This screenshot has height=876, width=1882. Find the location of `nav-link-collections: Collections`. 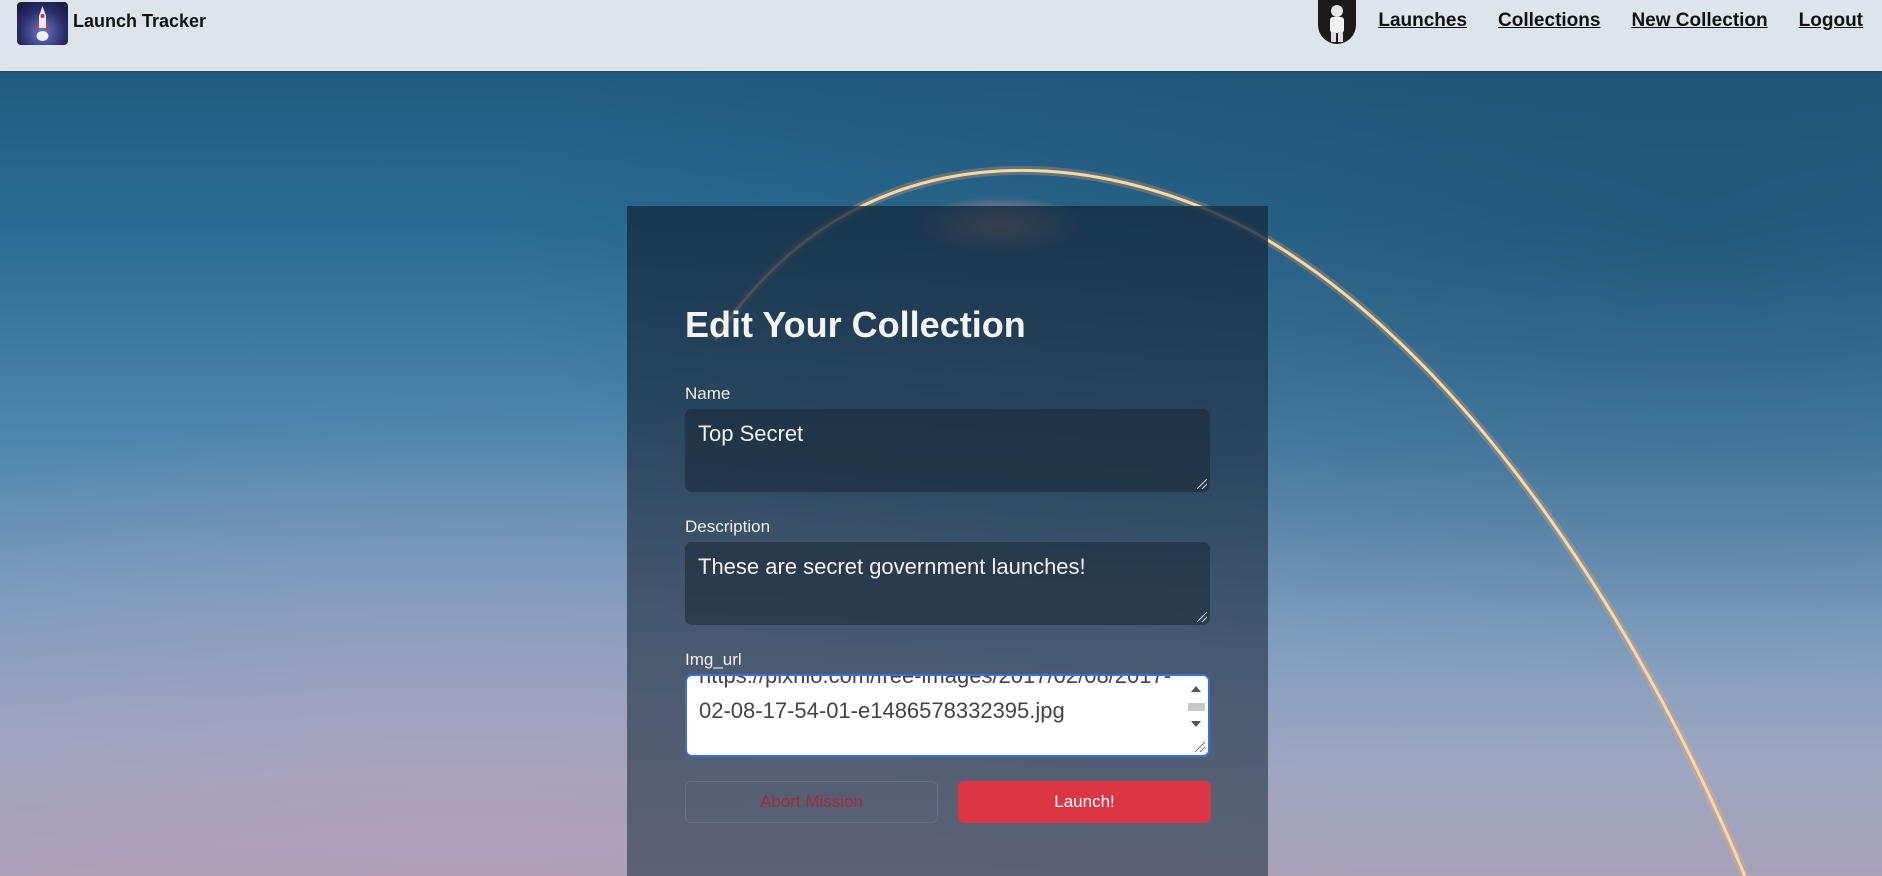

nav-link-collections: Collections is located at coordinates (1549, 21).